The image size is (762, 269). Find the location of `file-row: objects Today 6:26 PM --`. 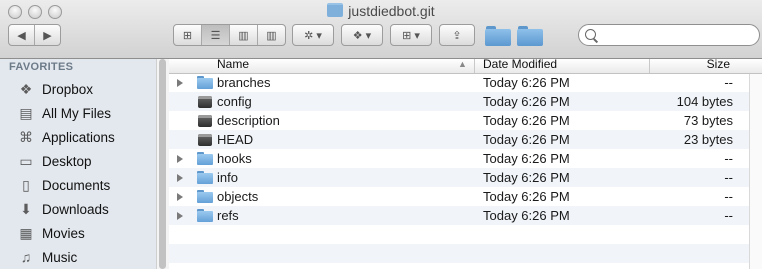

file-row: objects Today 6:26 PM -- is located at coordinates (465, 196).